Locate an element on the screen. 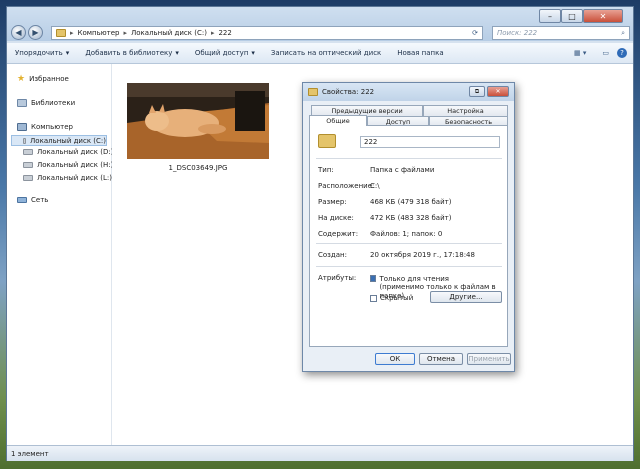 This screenshot has height=469, width=640. preview-pane-icon: ▭ is located at coordinates (605, 53).